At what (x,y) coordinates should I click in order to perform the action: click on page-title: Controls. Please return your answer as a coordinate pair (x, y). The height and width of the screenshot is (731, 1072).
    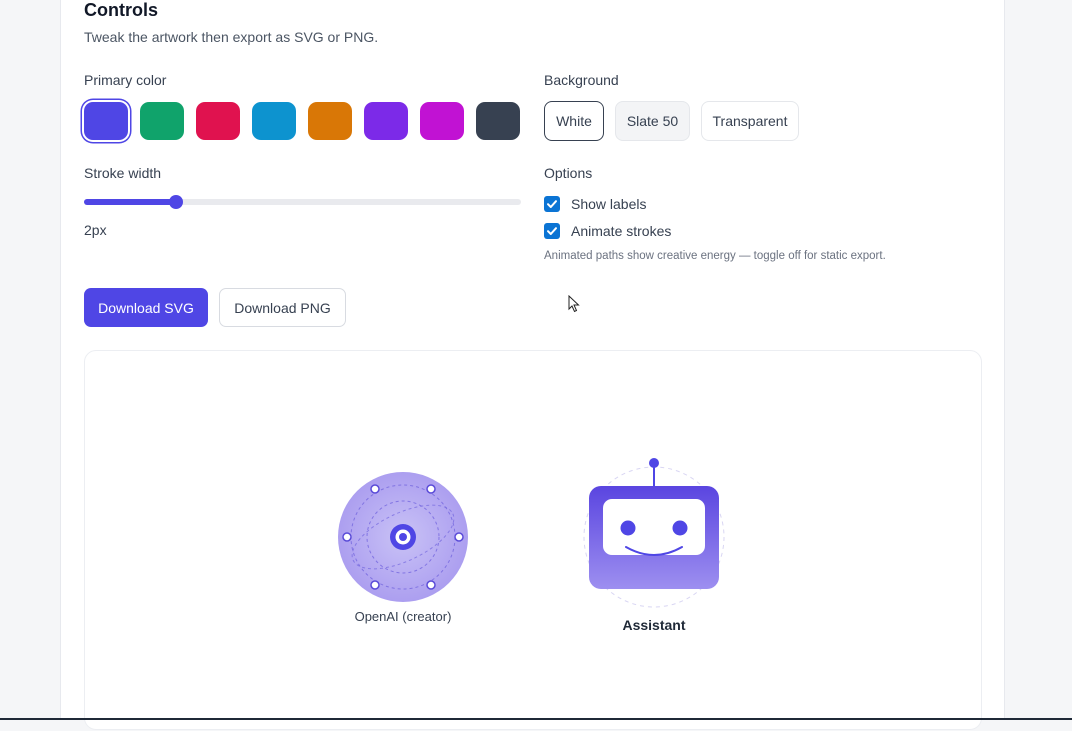
    Looking at the image, I should click on (121, 10).